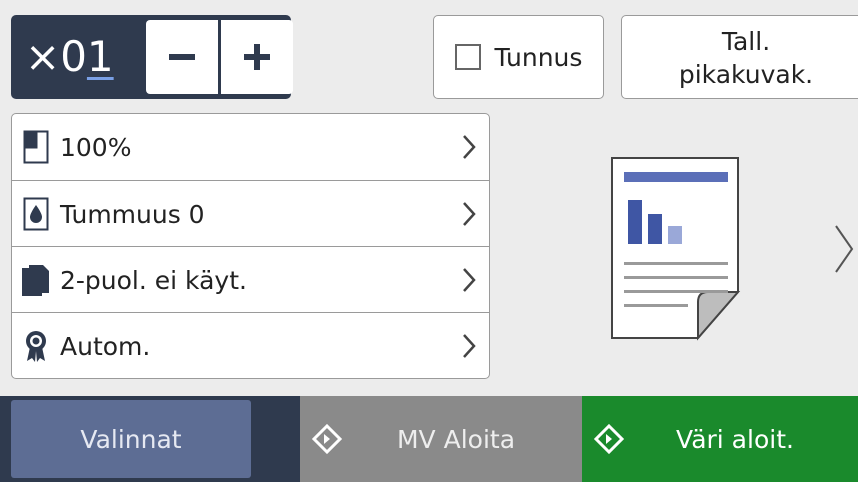 The image size is (858, 482). I want to click on increase-copies-button, so click(257, 57).